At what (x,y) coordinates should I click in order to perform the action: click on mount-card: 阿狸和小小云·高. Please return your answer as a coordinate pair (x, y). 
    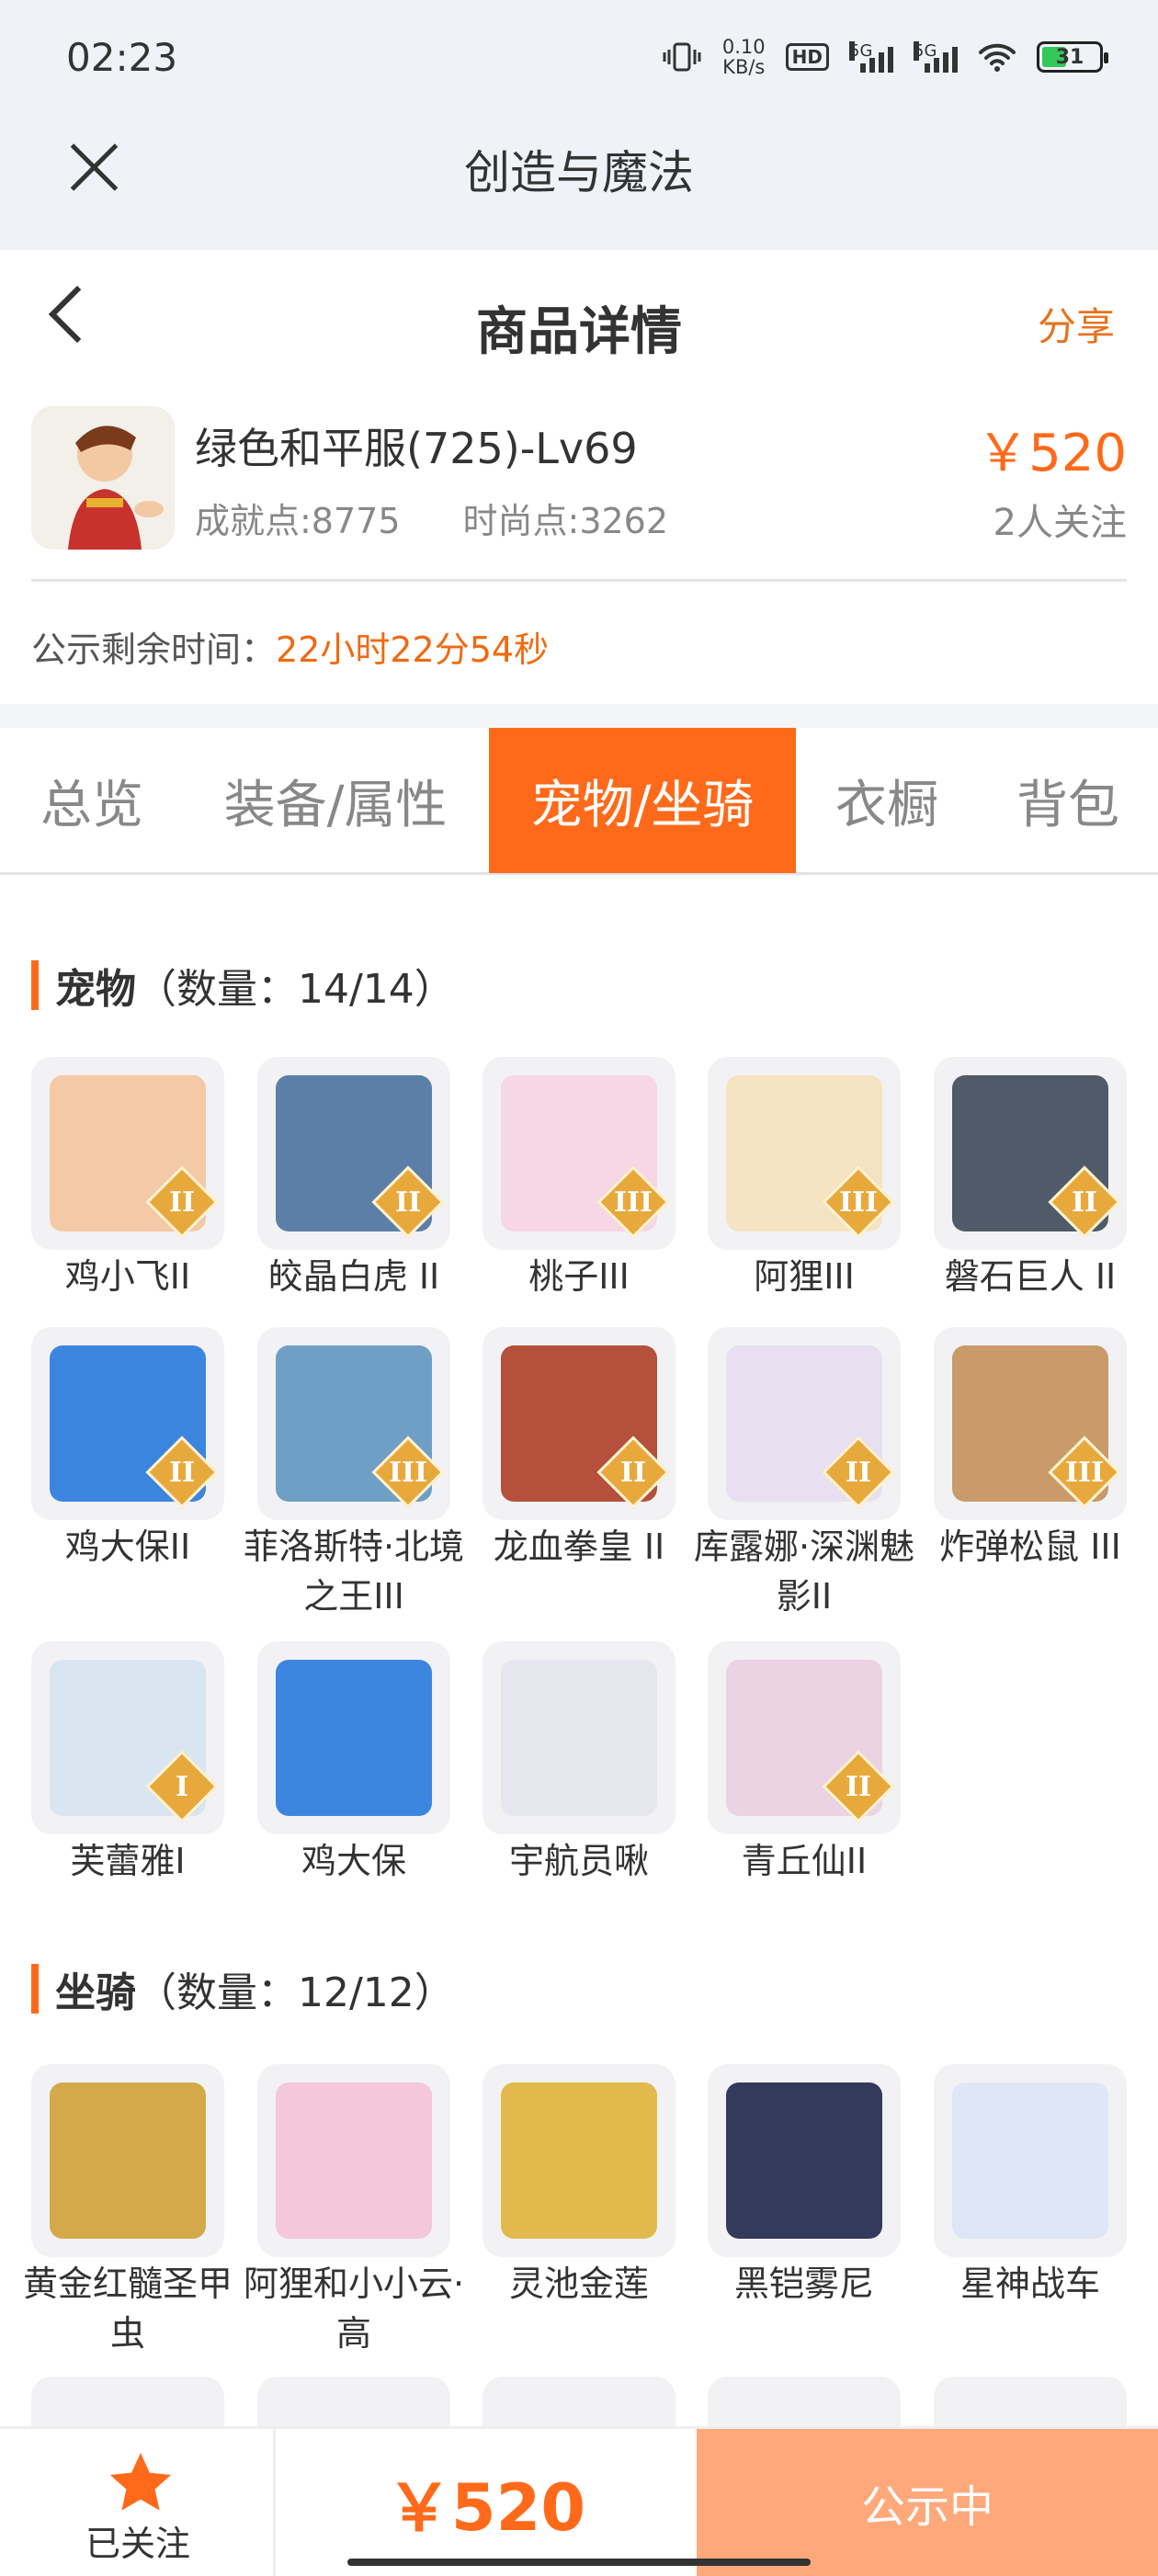
    Looking at the image, I should click on (354, 2211).